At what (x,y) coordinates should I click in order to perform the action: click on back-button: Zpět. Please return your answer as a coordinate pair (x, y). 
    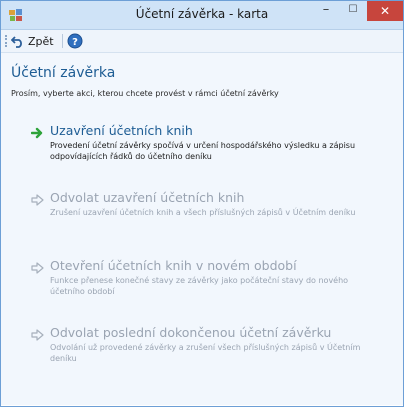
    Looking at the image, I should click on (32, 41).